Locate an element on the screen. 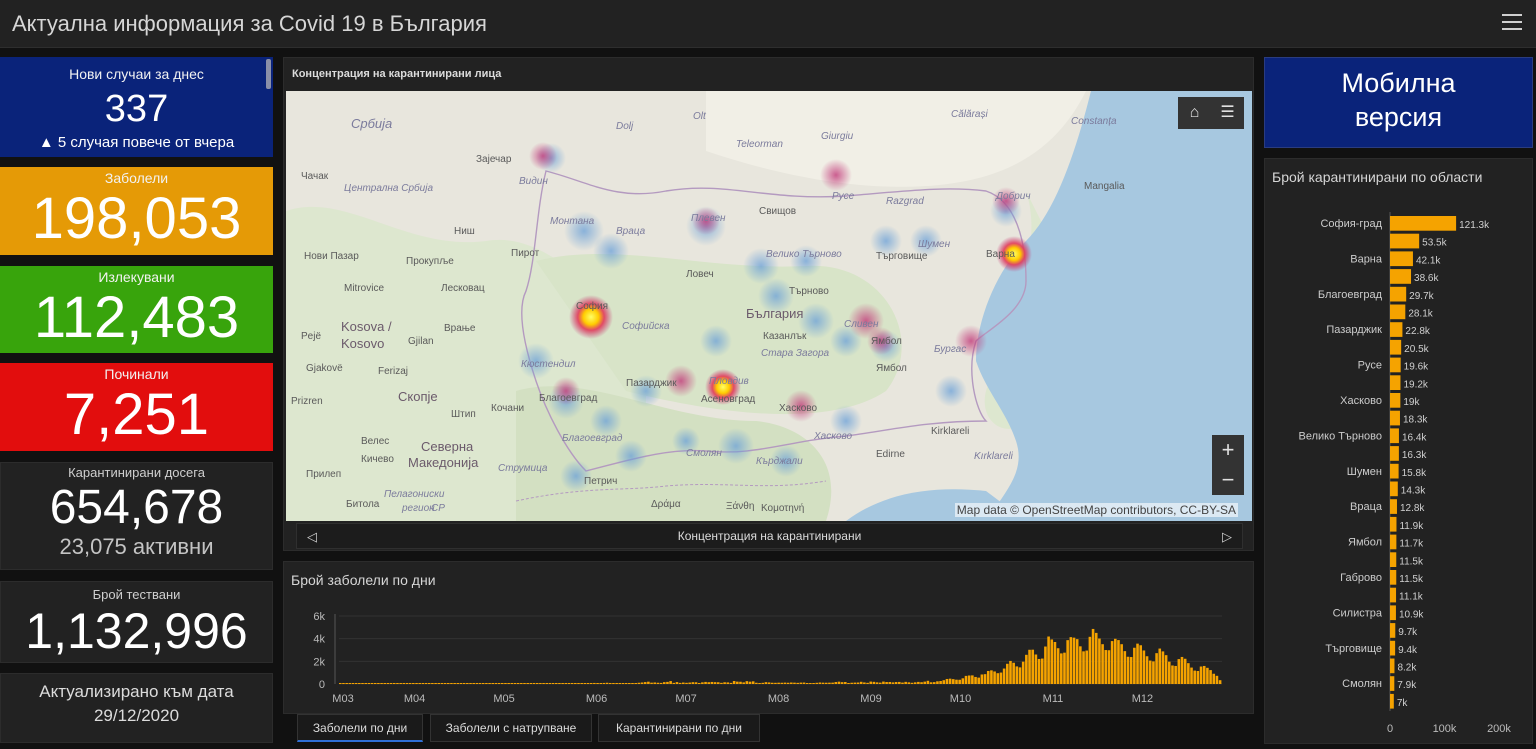  value-label: 11.1k is located at coordinates (1411, 597).